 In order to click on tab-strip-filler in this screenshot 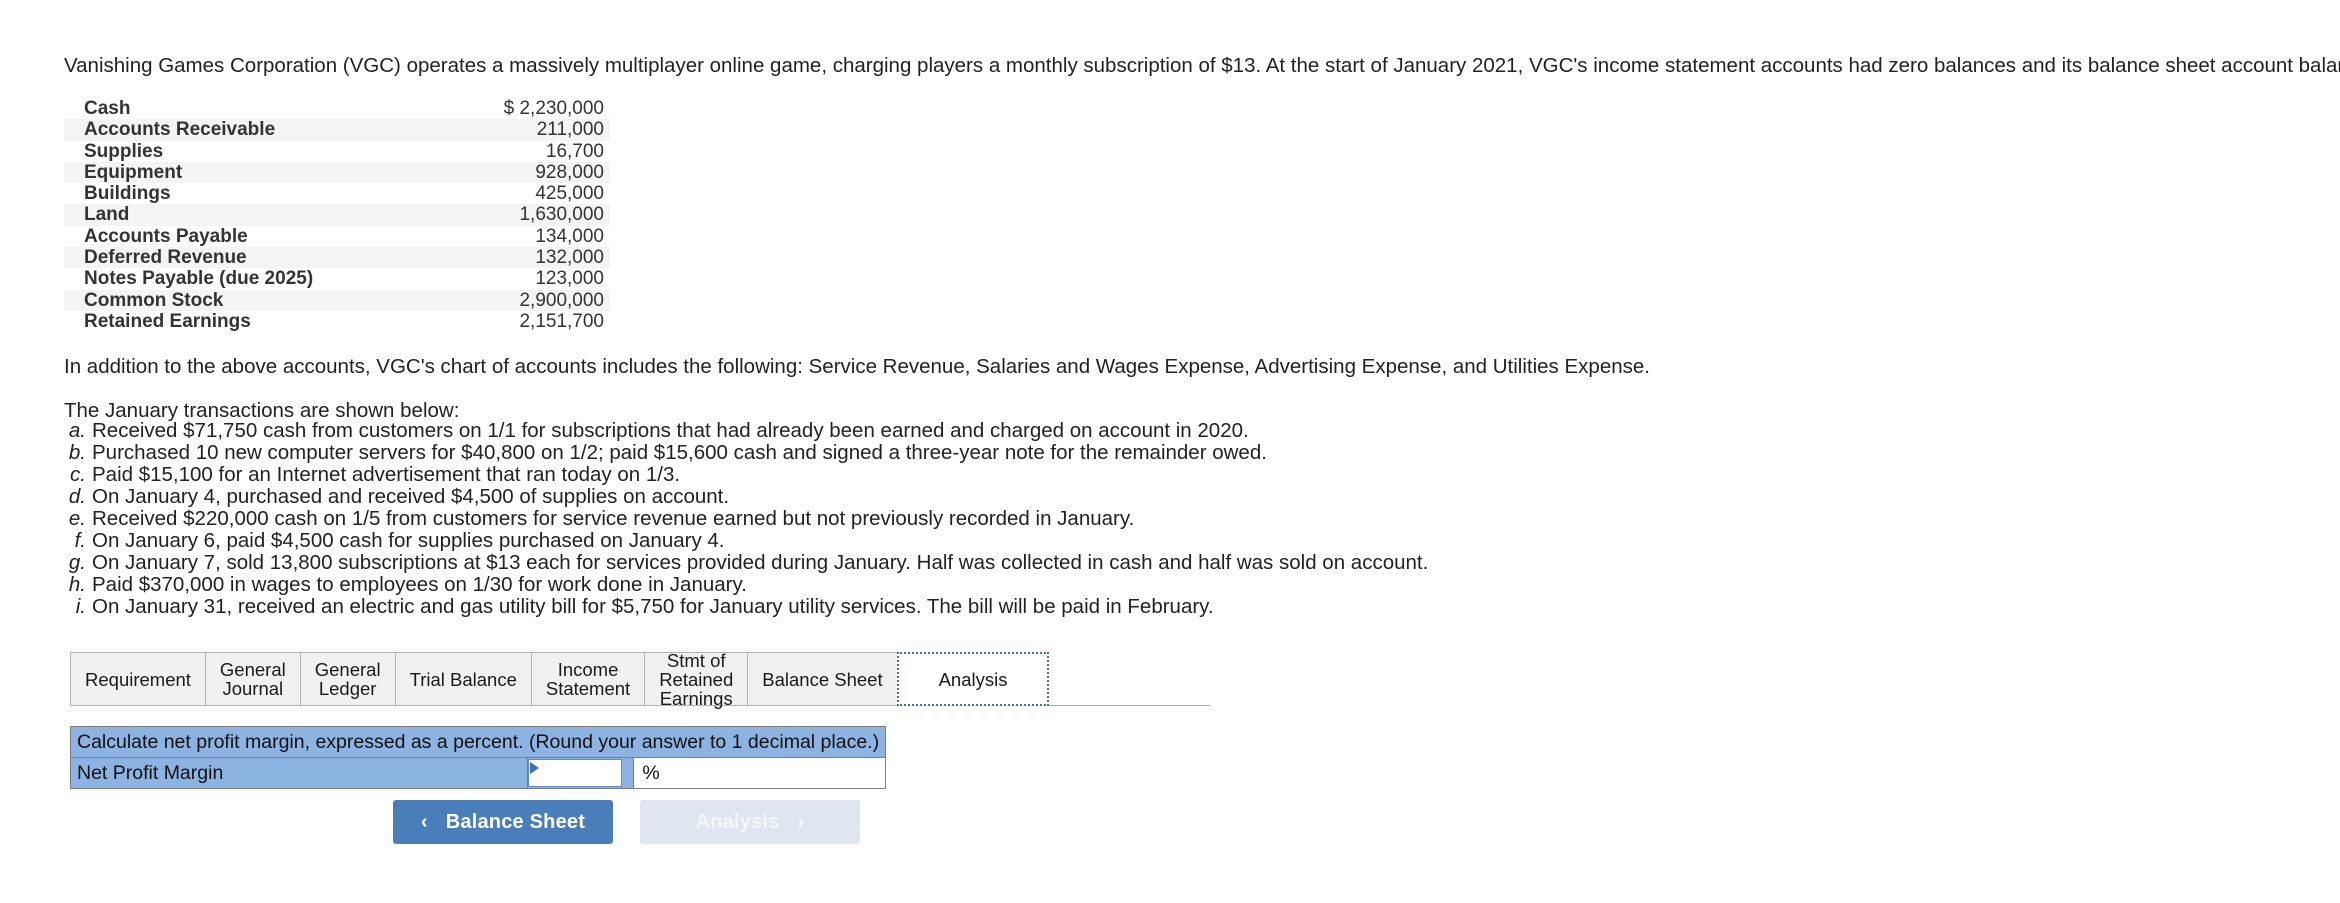, I will do `click(1129, 679)`.